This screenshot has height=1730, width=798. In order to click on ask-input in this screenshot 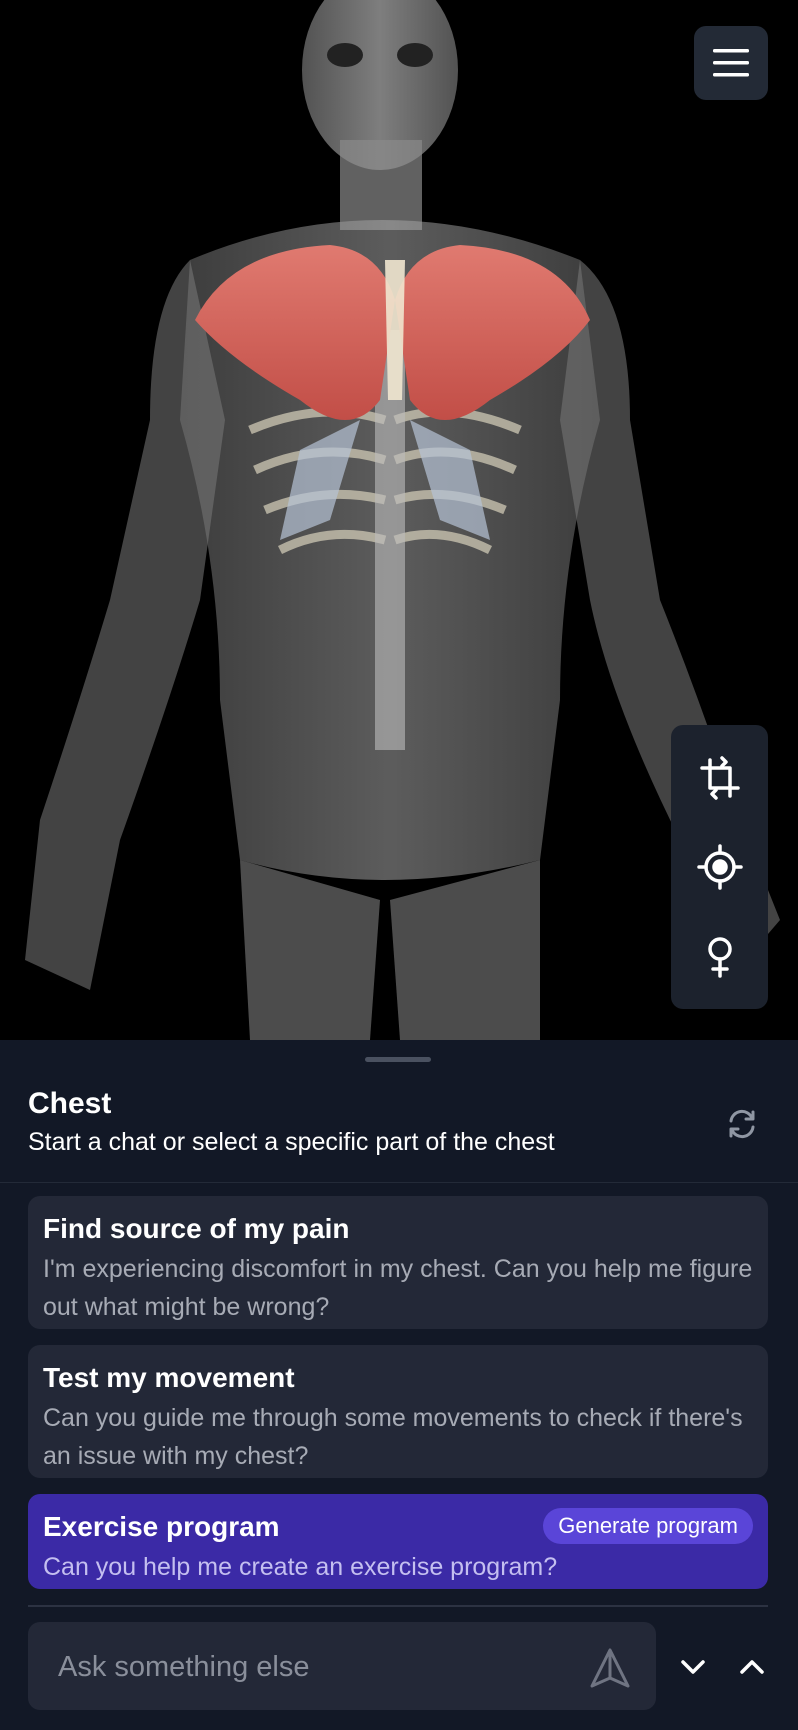, I will do `click(318, 1667)`.